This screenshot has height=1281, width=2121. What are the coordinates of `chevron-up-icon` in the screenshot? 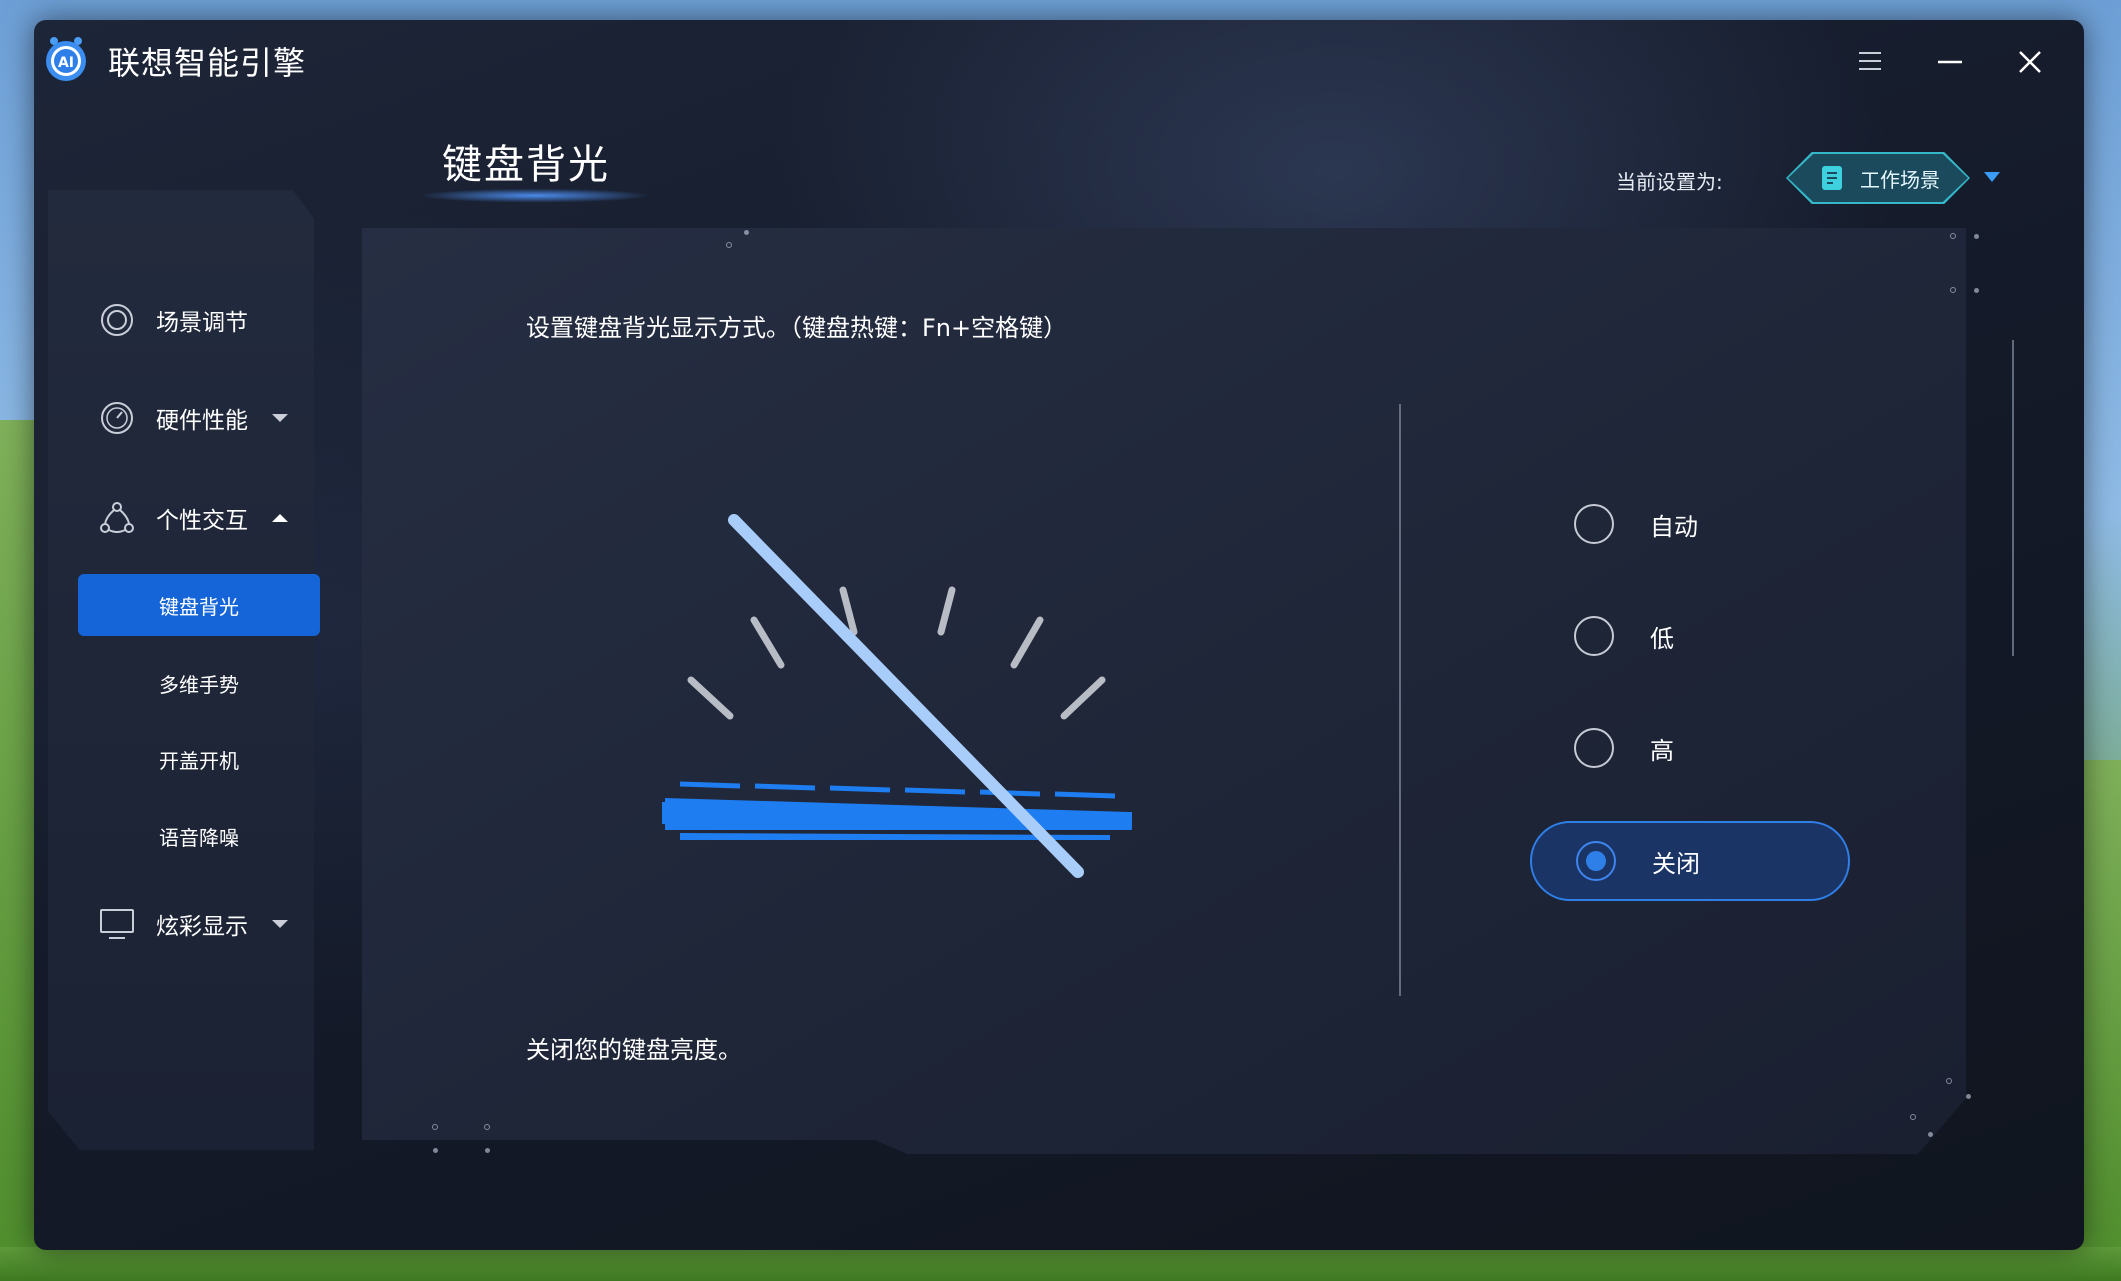 It's located at (280, 518).